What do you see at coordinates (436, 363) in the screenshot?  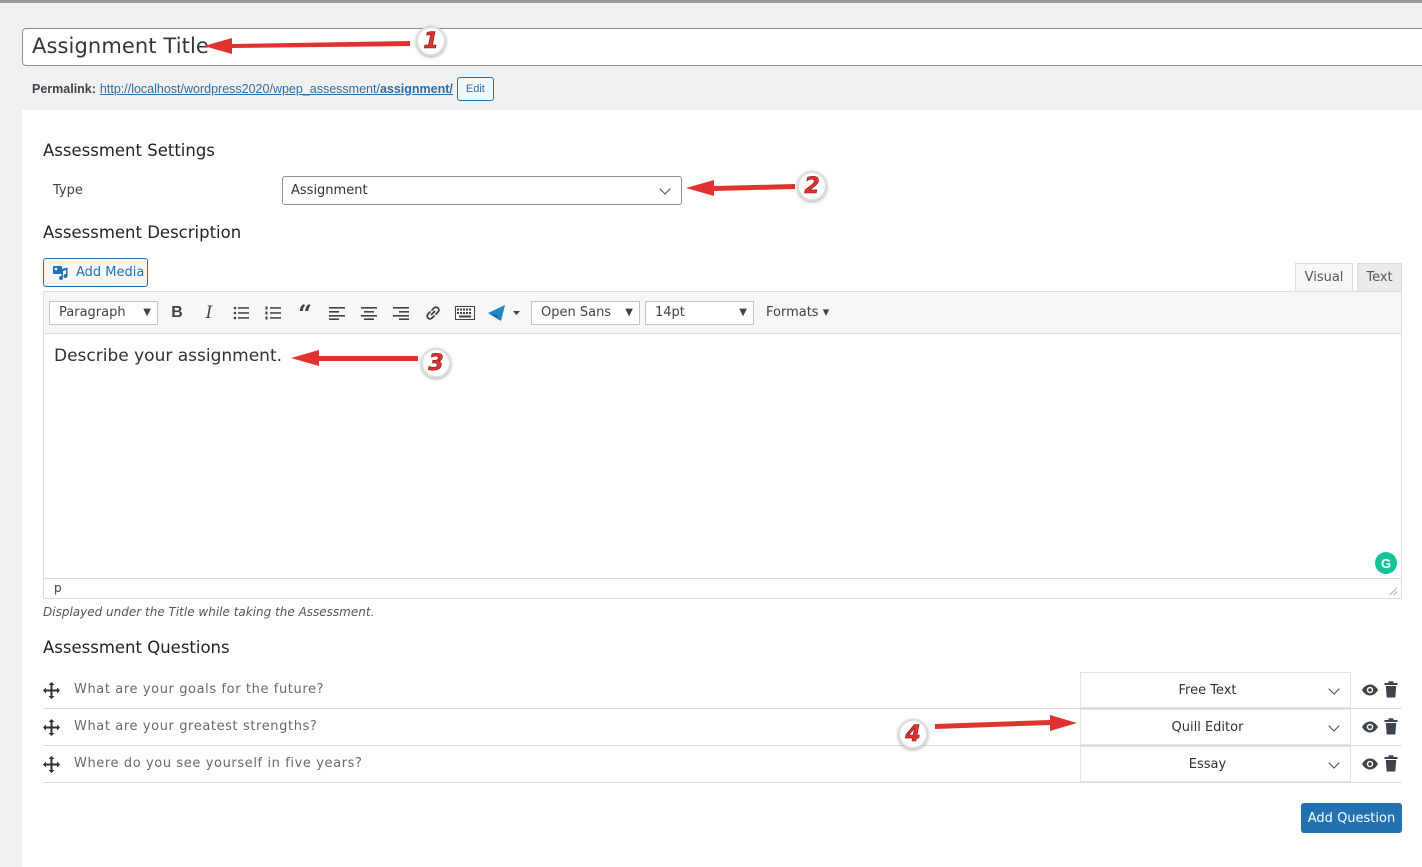 I see `annotation-marker-3: 3` at bounding box center [436, 363].